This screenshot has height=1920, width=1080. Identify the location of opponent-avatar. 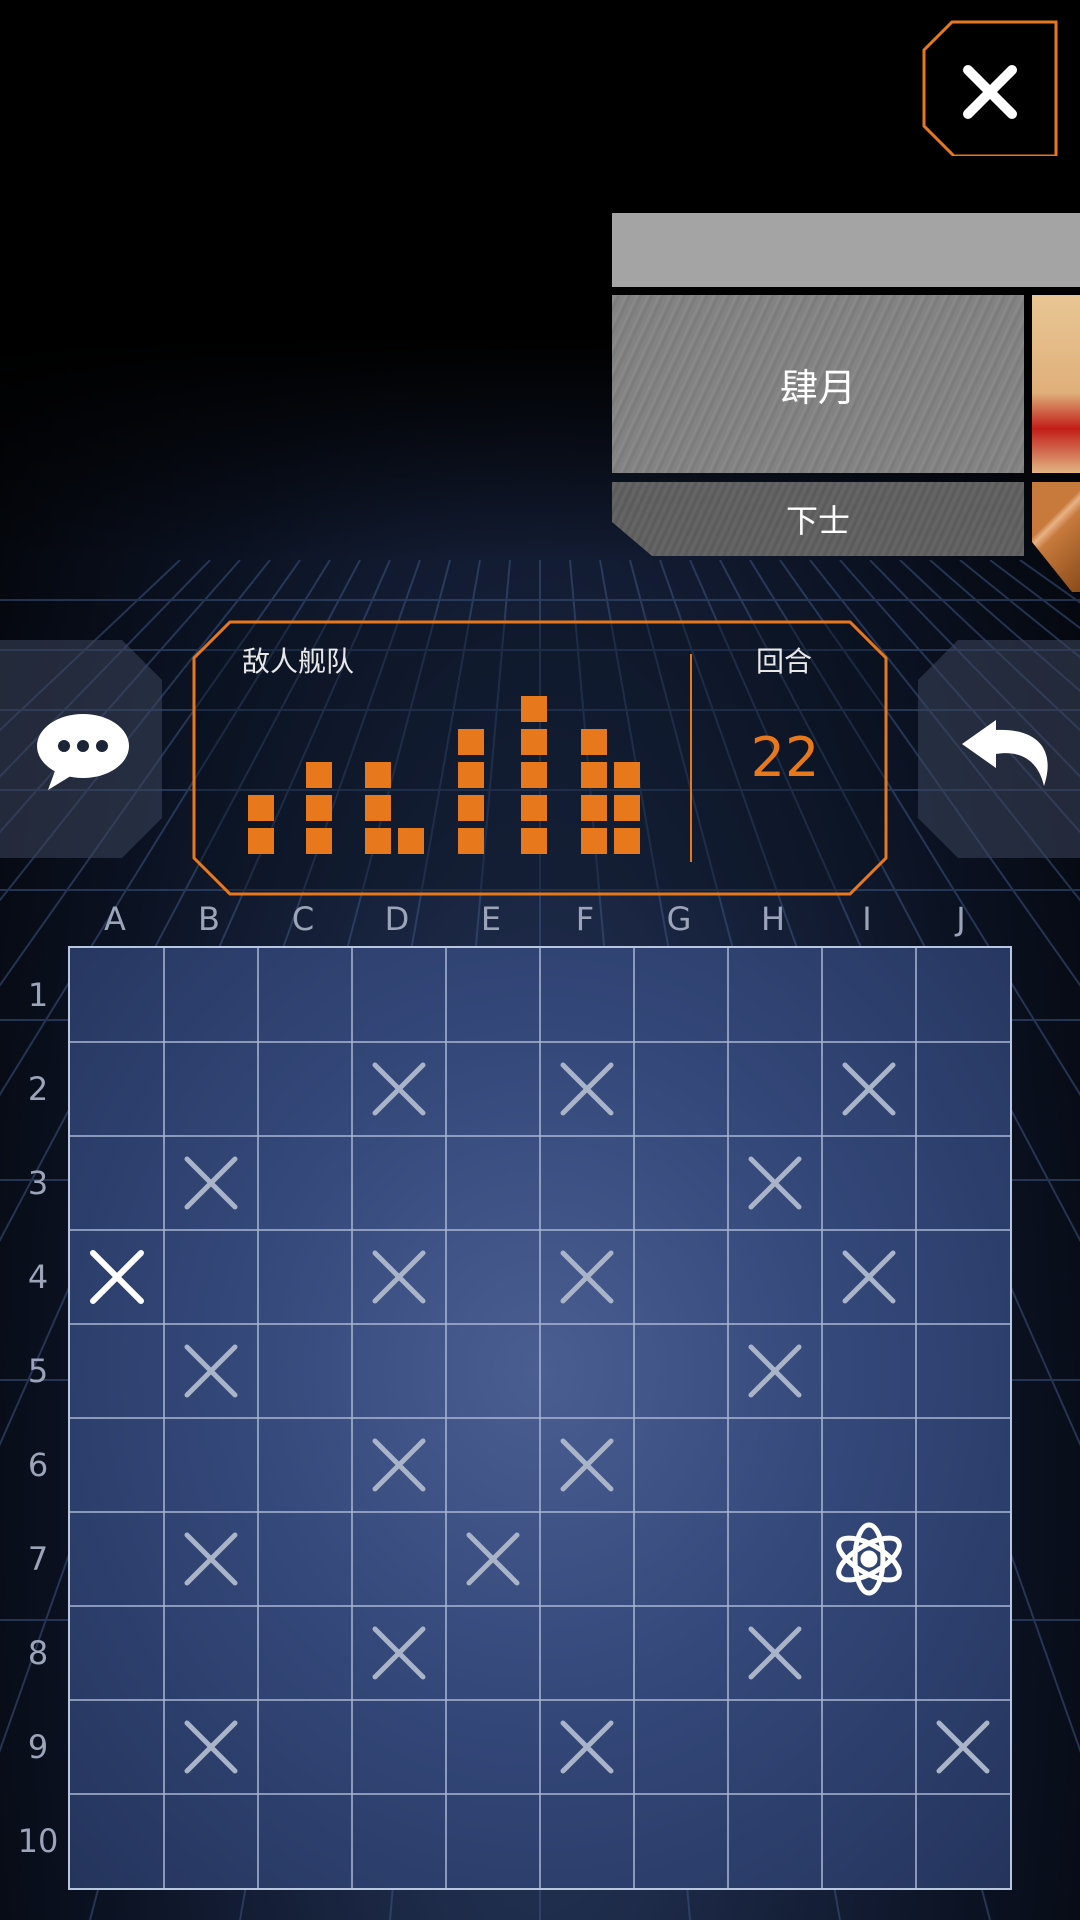
(1056, 384).